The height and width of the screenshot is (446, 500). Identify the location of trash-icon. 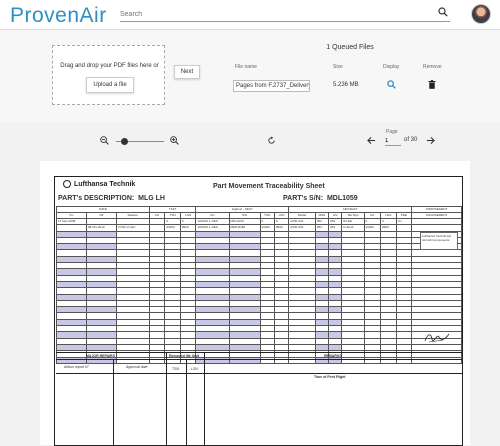
(432, 84).